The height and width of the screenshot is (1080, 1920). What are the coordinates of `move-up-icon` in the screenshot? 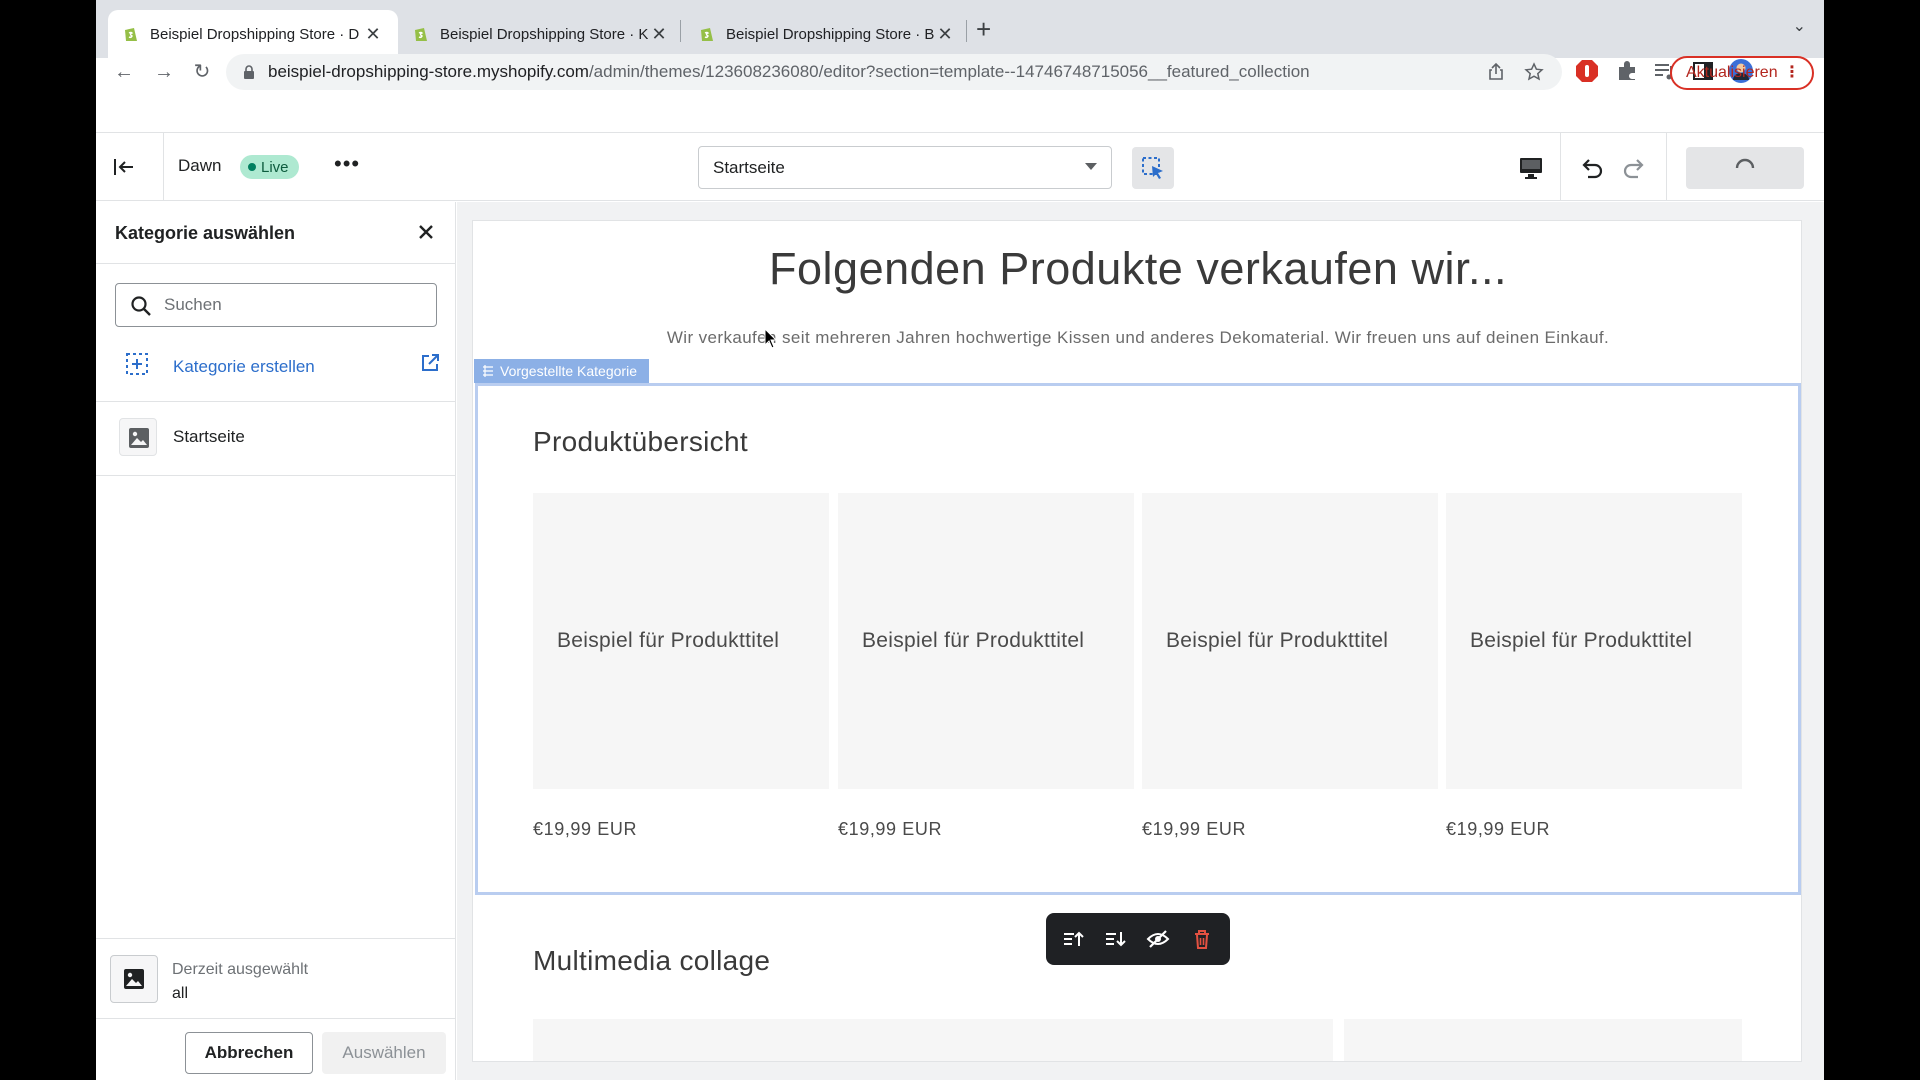 It's located at (1073, 939).